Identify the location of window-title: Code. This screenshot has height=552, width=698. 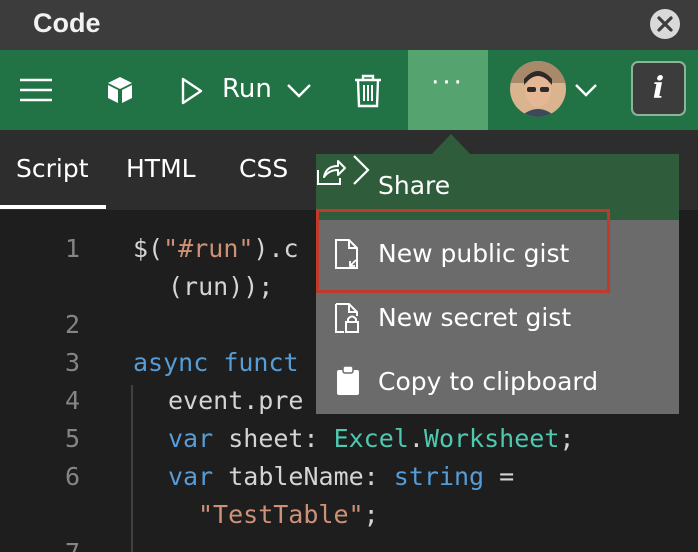
(67, 23).